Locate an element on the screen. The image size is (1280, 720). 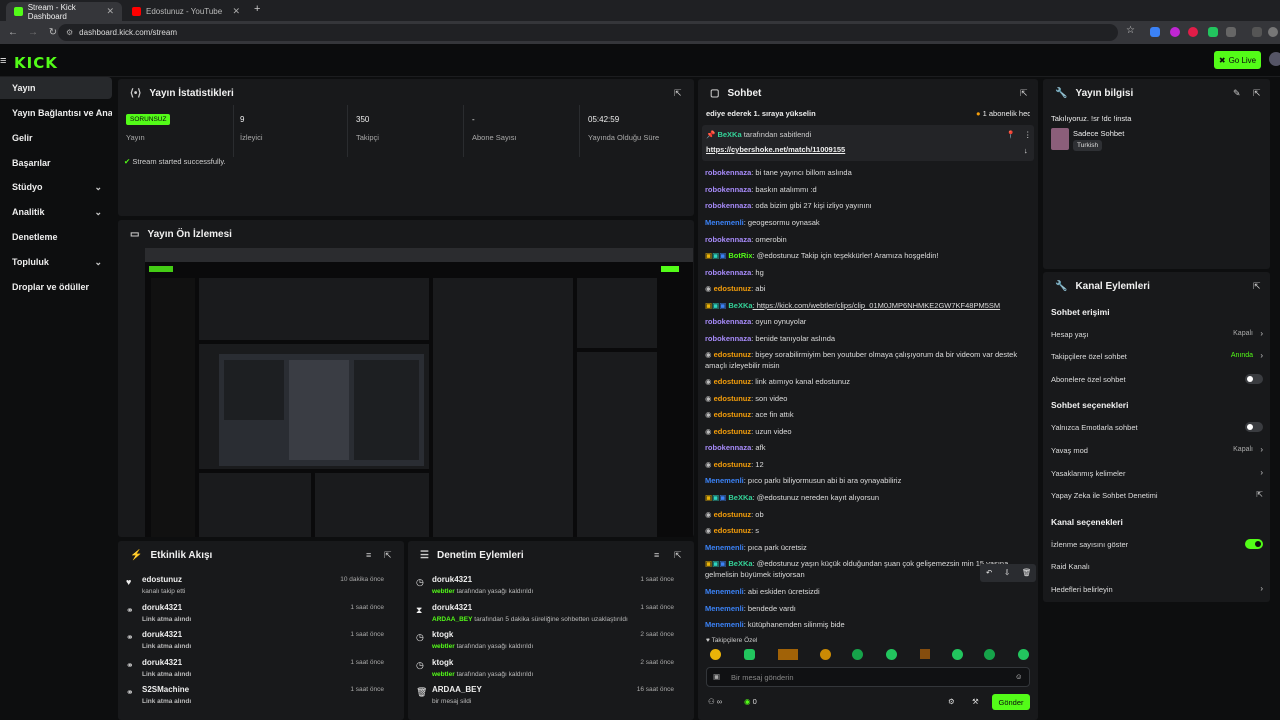
back-icon: ← is located at coordinates (13, 32).